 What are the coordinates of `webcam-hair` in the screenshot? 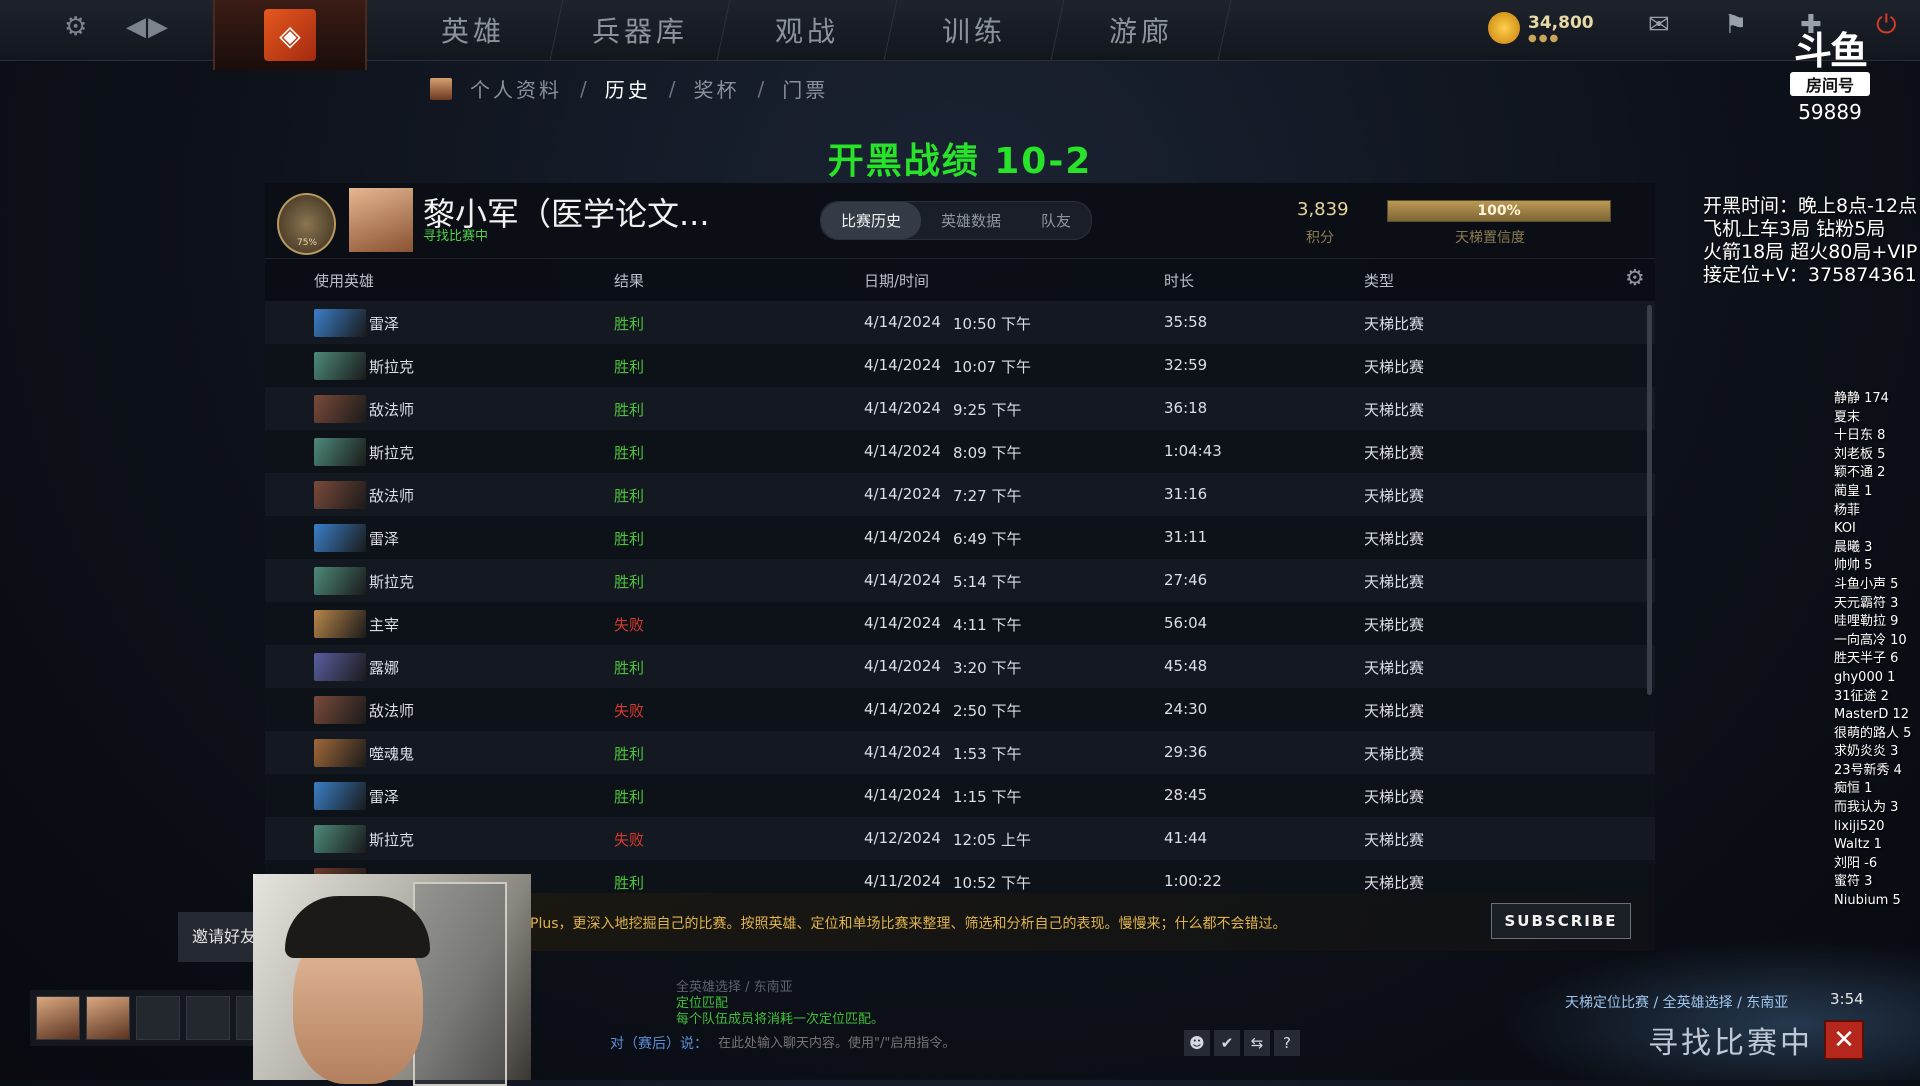 It's located at (357, 927).